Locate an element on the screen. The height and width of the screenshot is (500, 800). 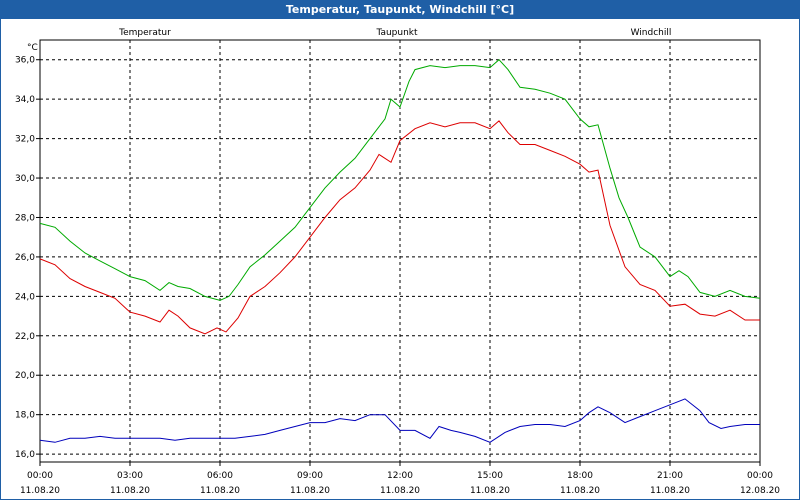
y-tick-label: 36,0 is located at coordinates (25, 61).